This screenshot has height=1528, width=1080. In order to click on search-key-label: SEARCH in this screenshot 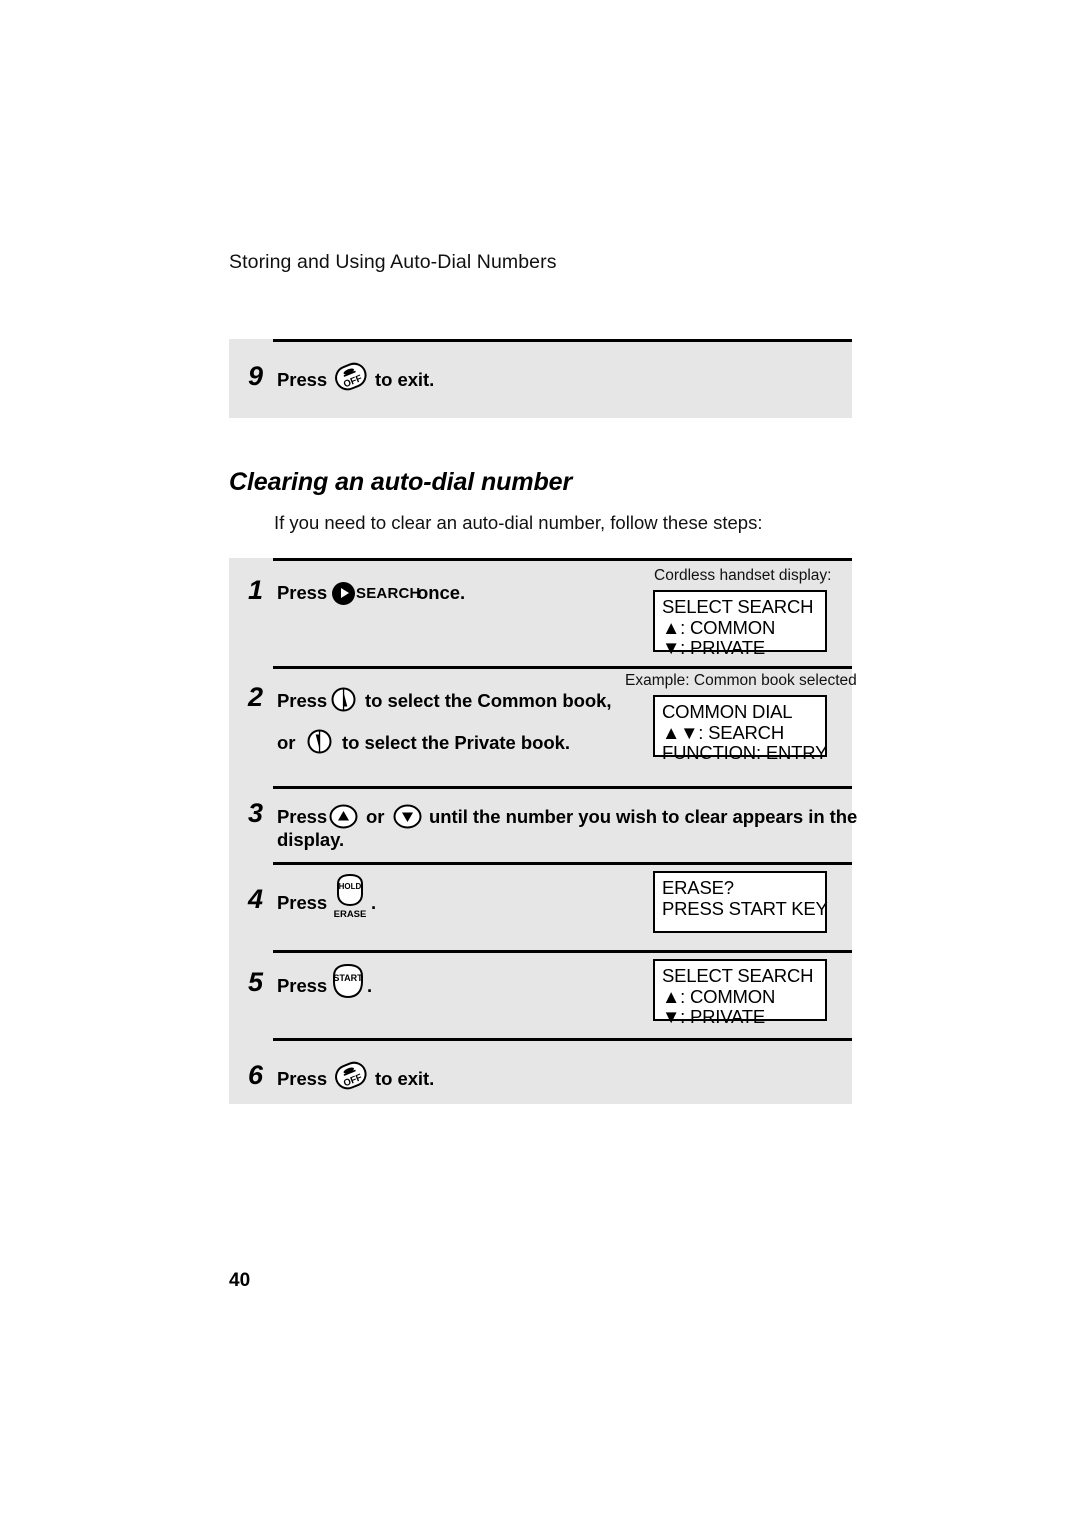, I will do `click(388, 593)`.